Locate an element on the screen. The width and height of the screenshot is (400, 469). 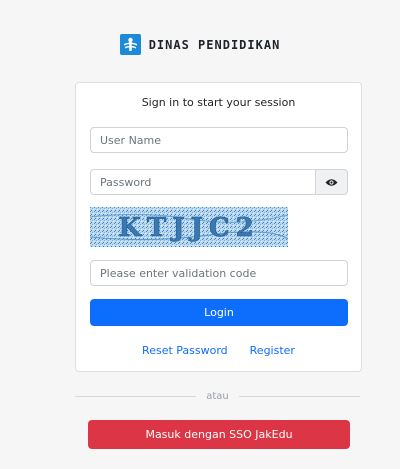
register-link: Register is located at coordinates (272, 350).